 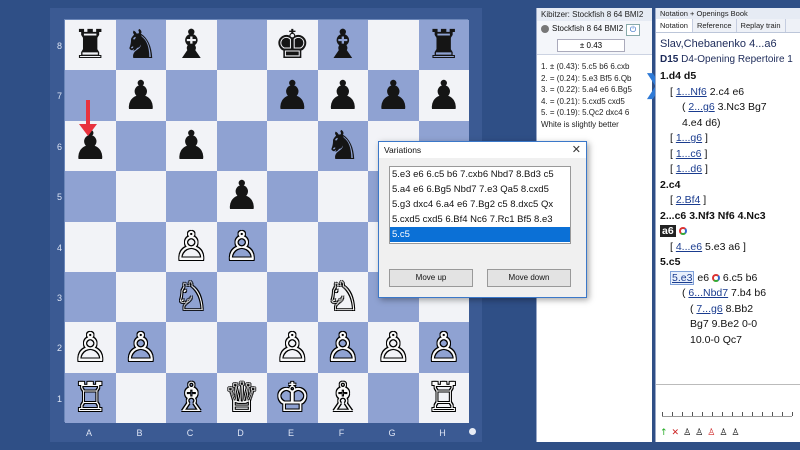 I want to click on variation-moves: e6, so click(x=701, y=278).